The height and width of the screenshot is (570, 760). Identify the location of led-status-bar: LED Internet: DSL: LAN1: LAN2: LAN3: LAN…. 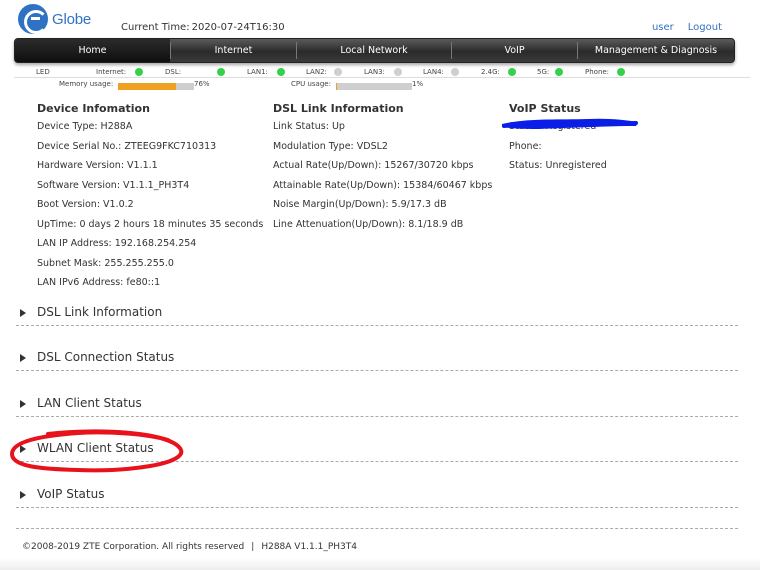
(382, 72).